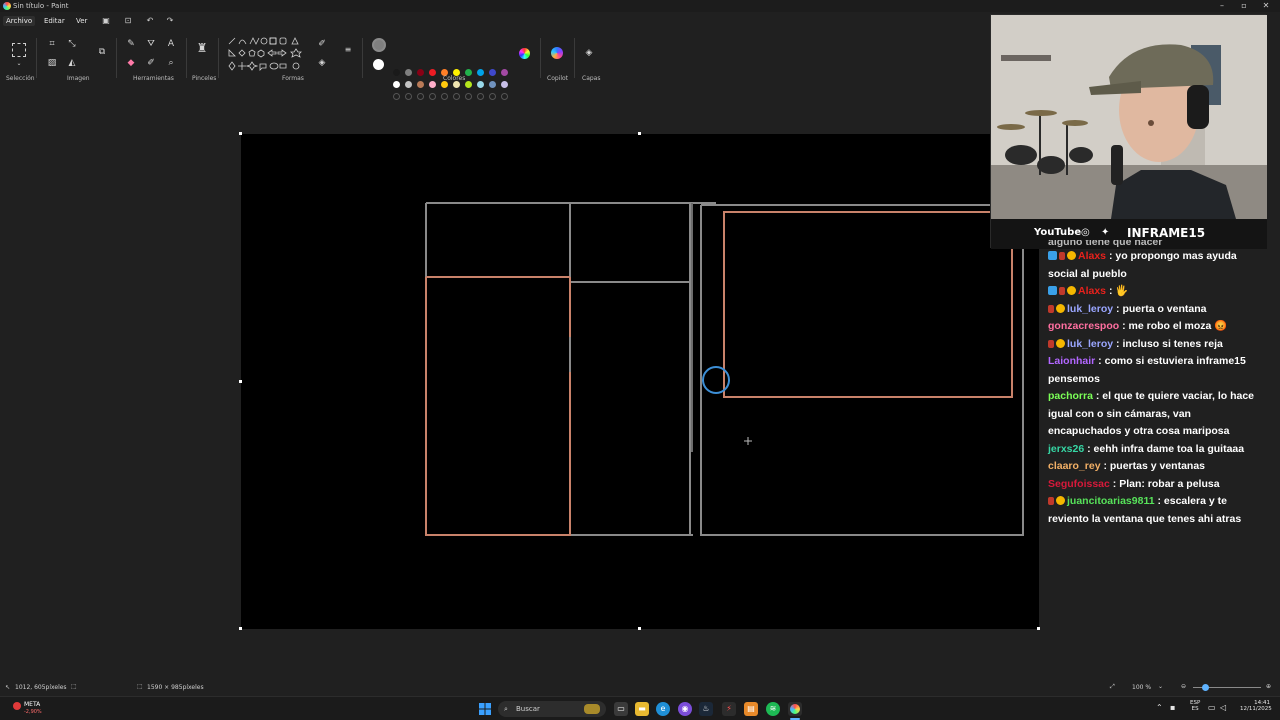 The image size is (1280, 720). I want to click on chat-username: Segufoissac, so click(1079, 484).